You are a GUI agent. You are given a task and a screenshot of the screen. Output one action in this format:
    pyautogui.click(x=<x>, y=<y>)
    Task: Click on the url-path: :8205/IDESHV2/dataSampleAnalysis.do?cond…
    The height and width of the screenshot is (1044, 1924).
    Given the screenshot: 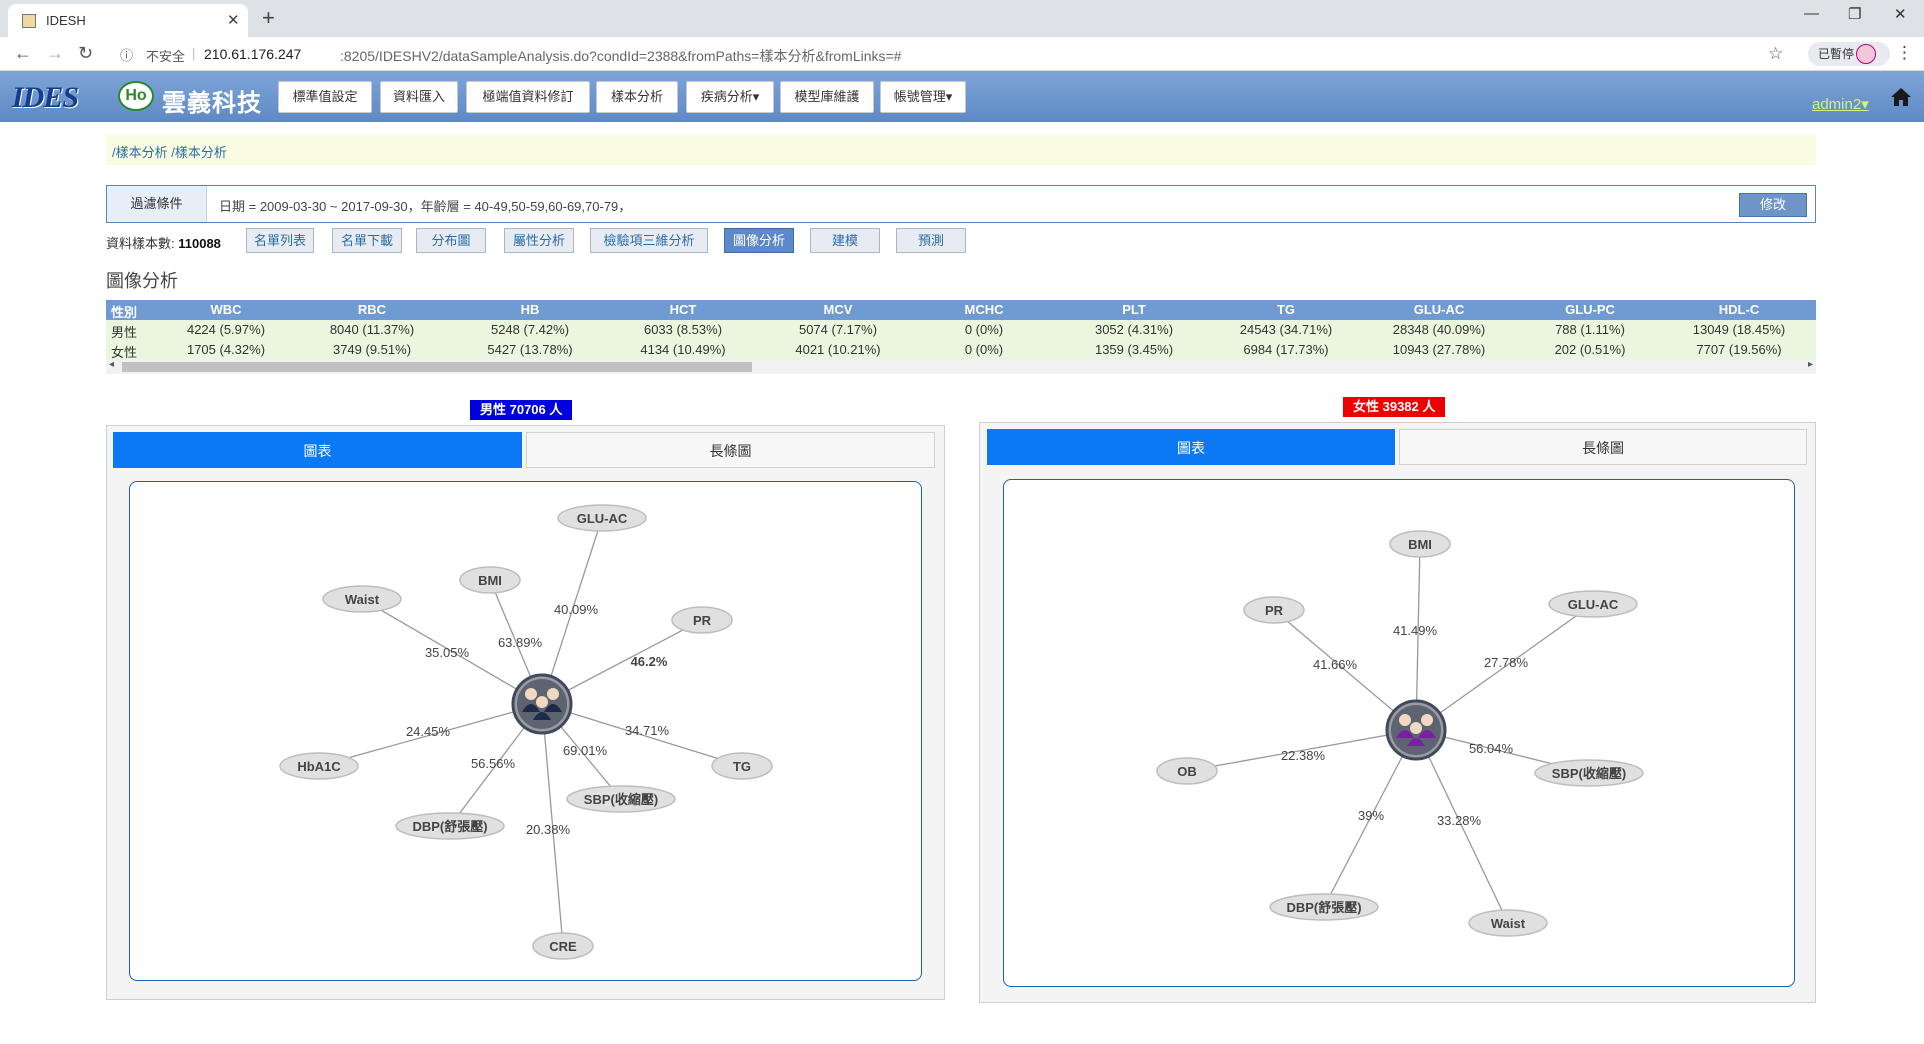 What is the action you would take?
    pyautogui.click(x=620, y=56)
    